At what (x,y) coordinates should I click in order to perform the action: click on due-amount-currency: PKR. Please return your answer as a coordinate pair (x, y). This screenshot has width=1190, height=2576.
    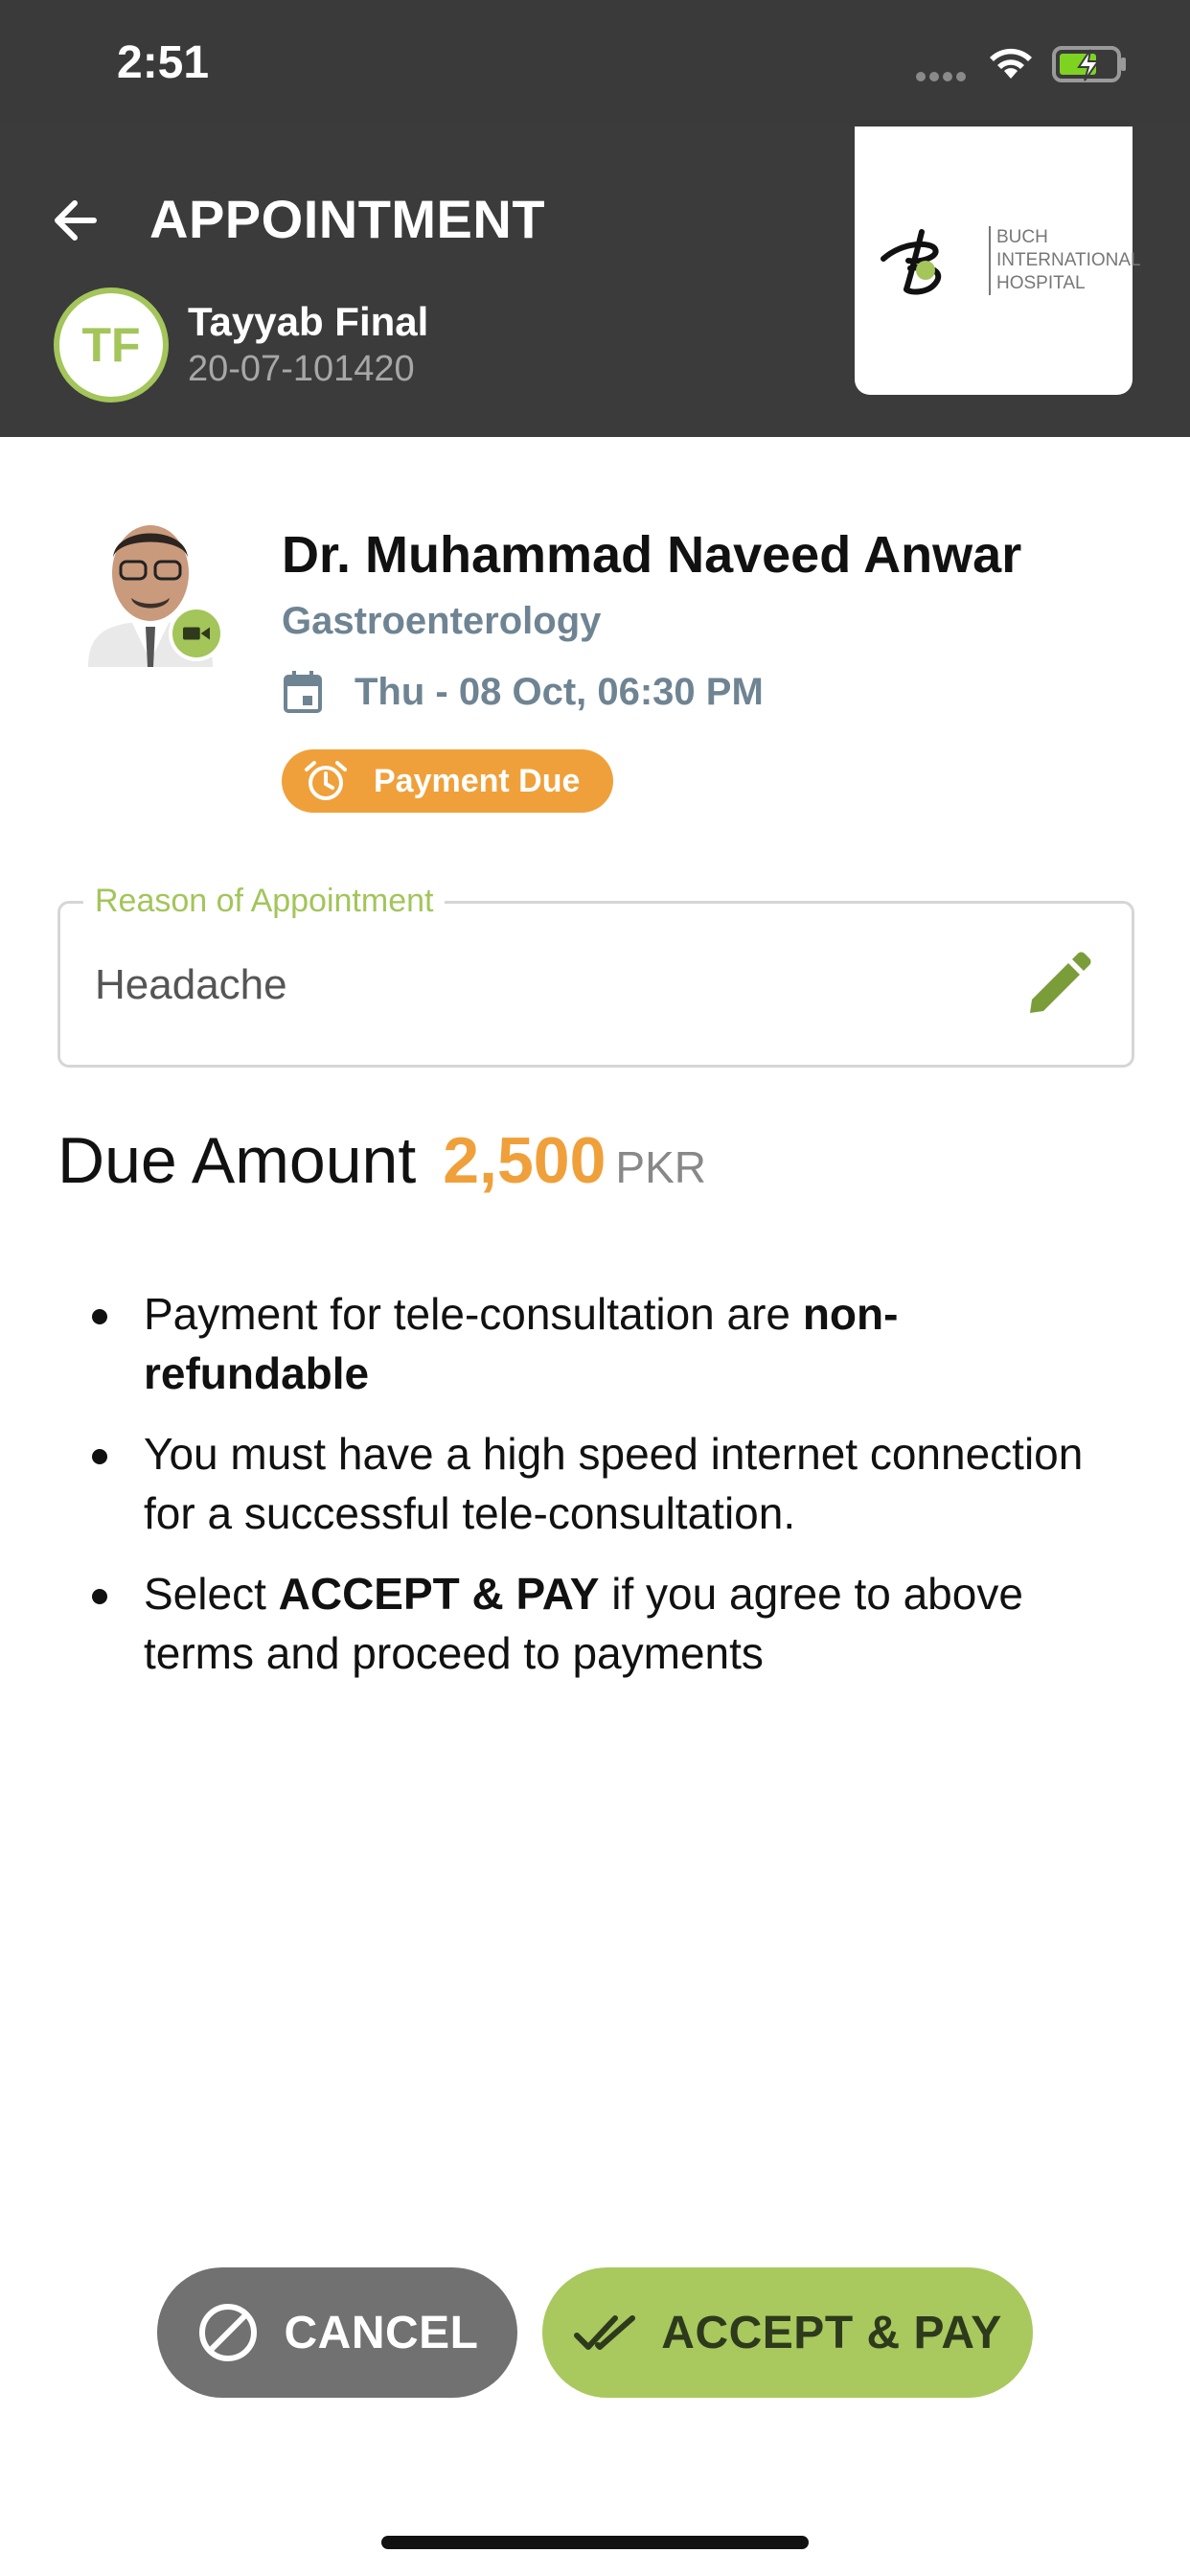
    Looking at the image, I should click on (661, 1167).